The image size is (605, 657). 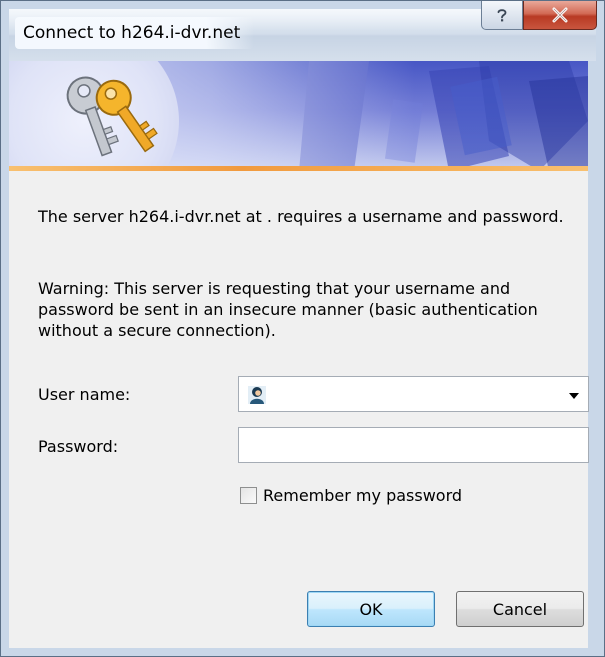 I want to click on password-label: Password:, so click(x=78, y=446).